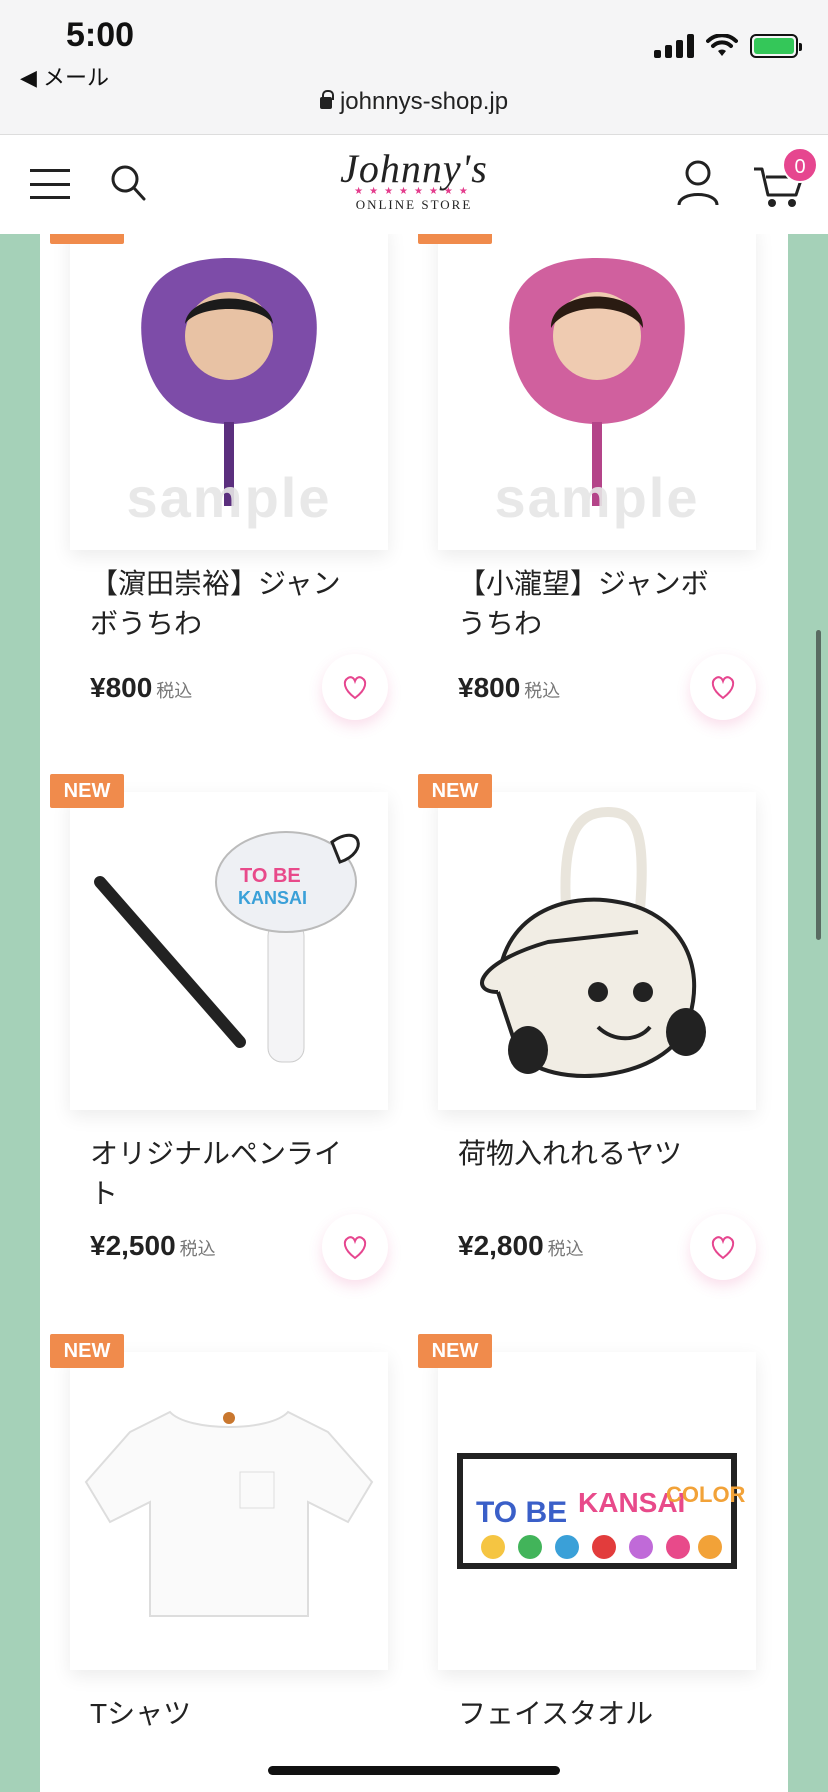  Describe the element at coordinates (133, 1245) in the screenshot. I see `price-value: ¥2,500` at that location.